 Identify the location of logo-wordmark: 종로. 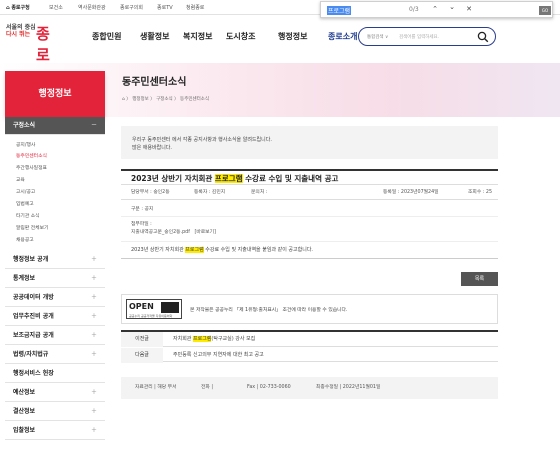
(43, 44).